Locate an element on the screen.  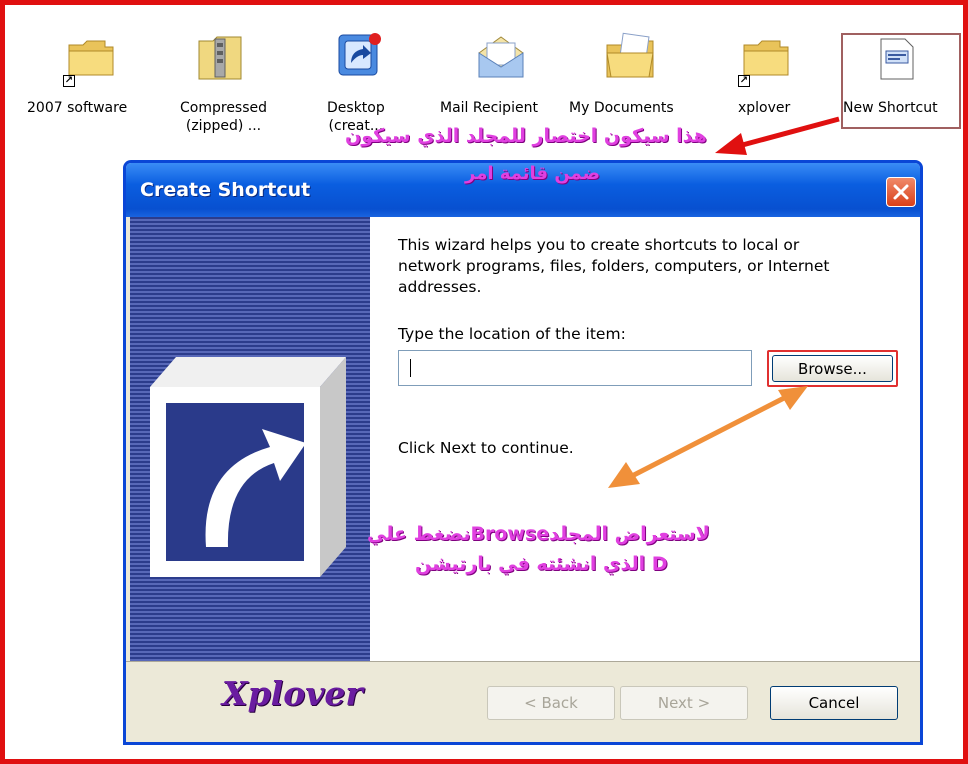
next-button: Next > is located at coordinates (684, 703).